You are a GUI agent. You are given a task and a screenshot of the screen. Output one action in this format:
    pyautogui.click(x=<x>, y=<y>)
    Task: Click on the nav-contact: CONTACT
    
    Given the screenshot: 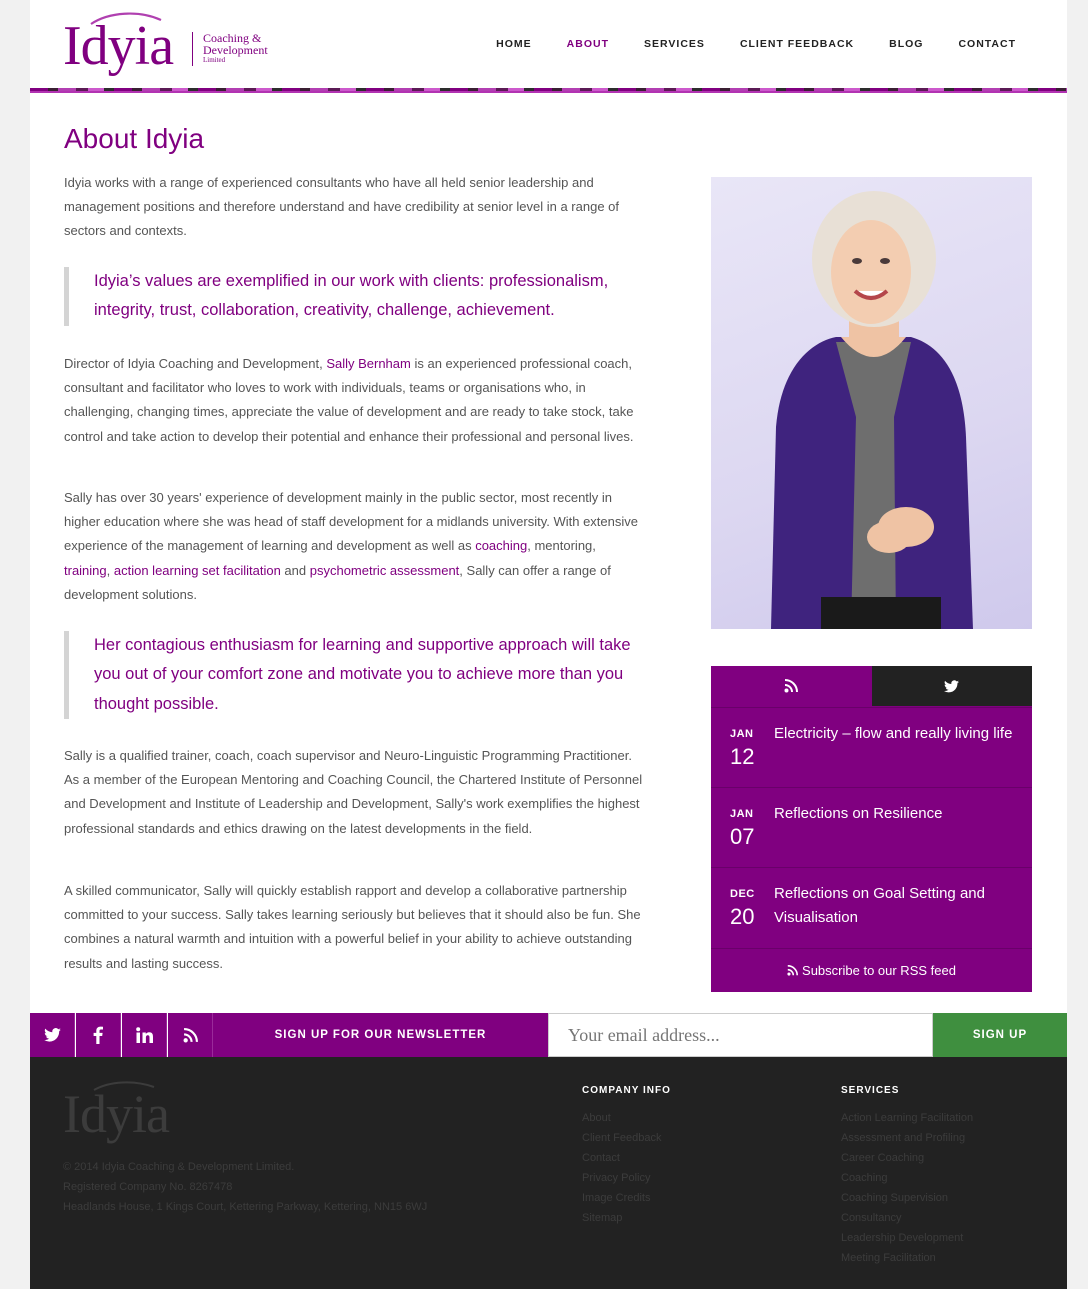 What is the action you would take?
    pyautogui.click(x=987, y=44)
    